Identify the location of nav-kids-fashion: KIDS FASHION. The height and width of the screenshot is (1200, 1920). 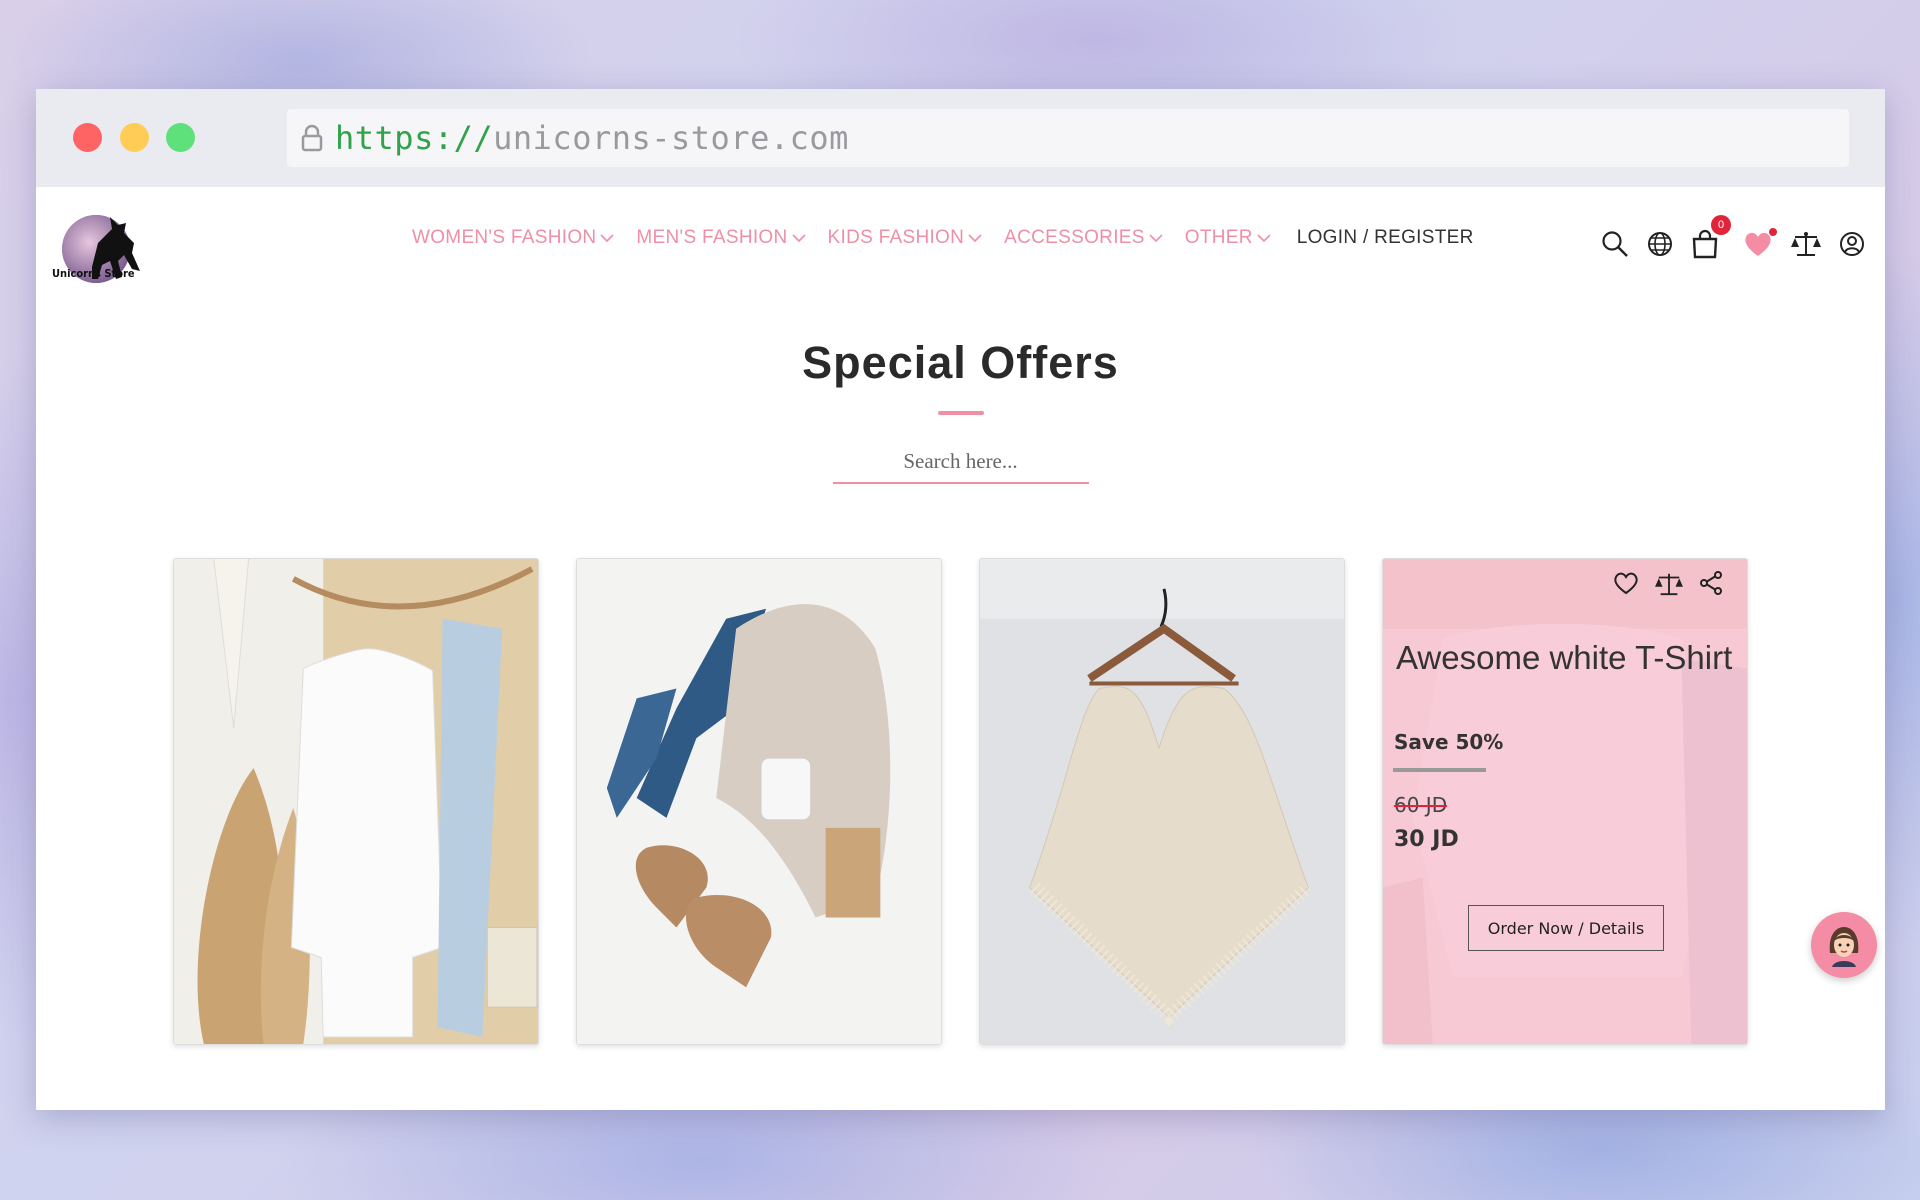
(905, 238).